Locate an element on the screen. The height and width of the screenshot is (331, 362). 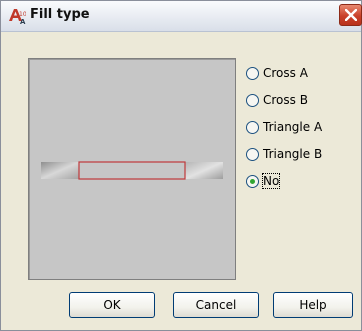
radio-triangle-b: Triangle B is located at coordinates (301, 154).